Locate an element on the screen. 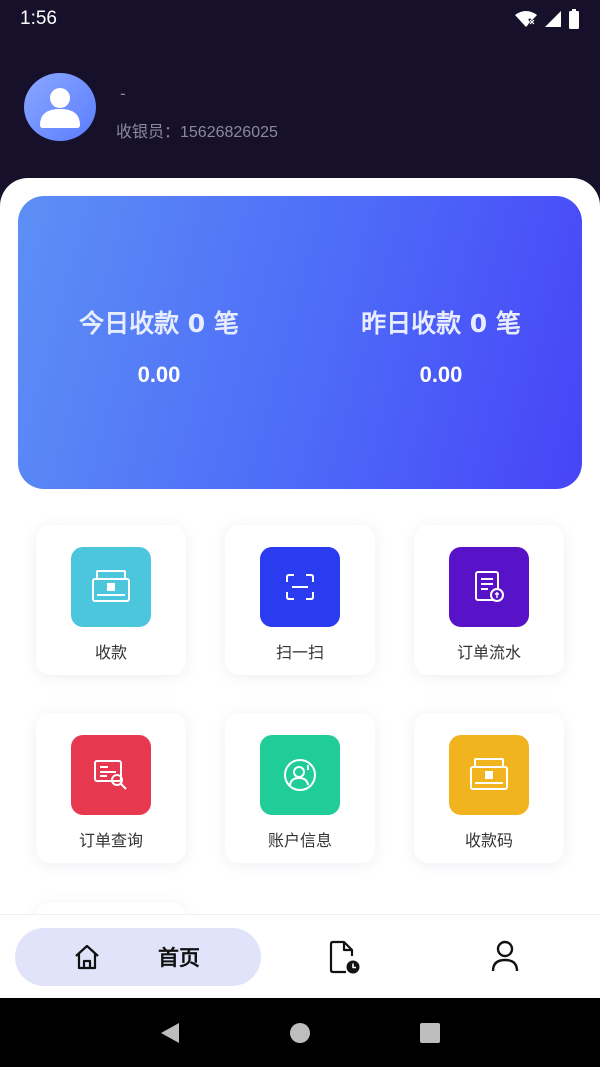  tab-home: 首页 is located at coordinates (138, 957).